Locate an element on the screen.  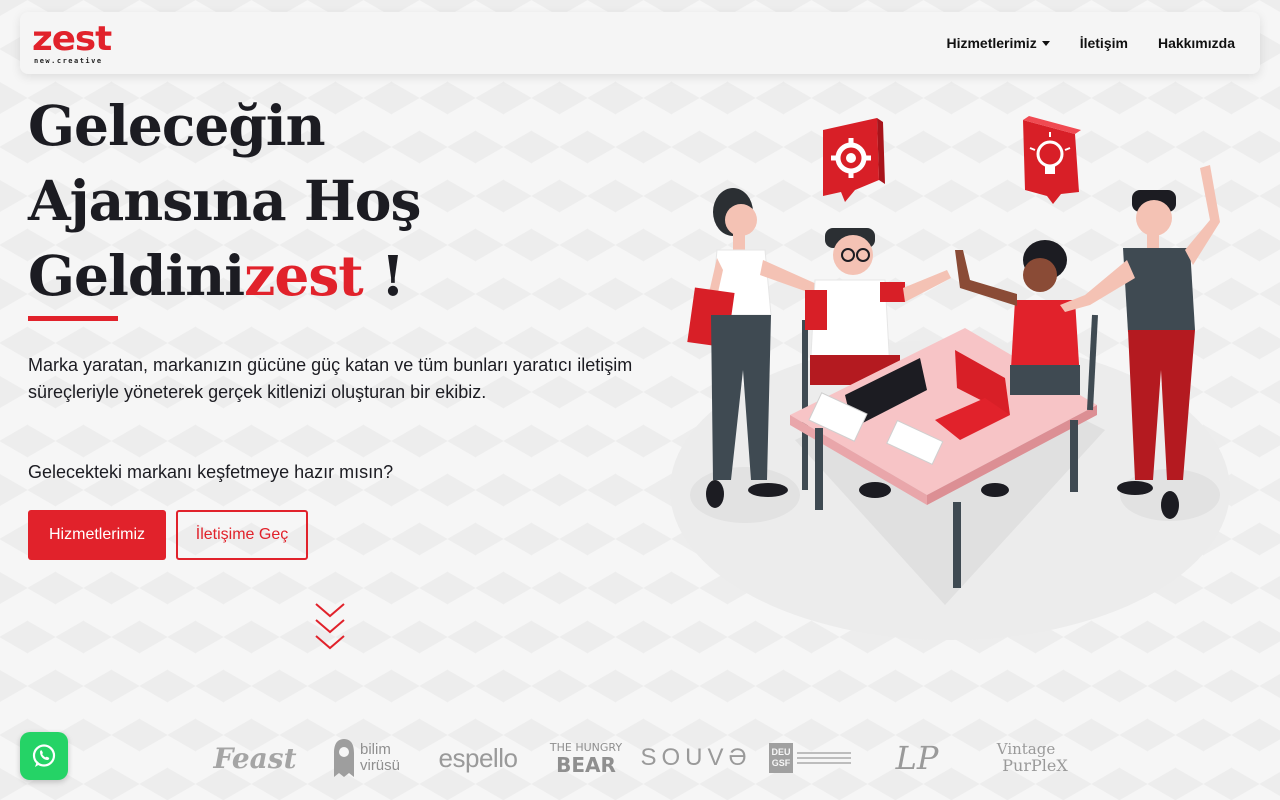
nav-item-contact: İletişim is located at coordinates (1104, 43).